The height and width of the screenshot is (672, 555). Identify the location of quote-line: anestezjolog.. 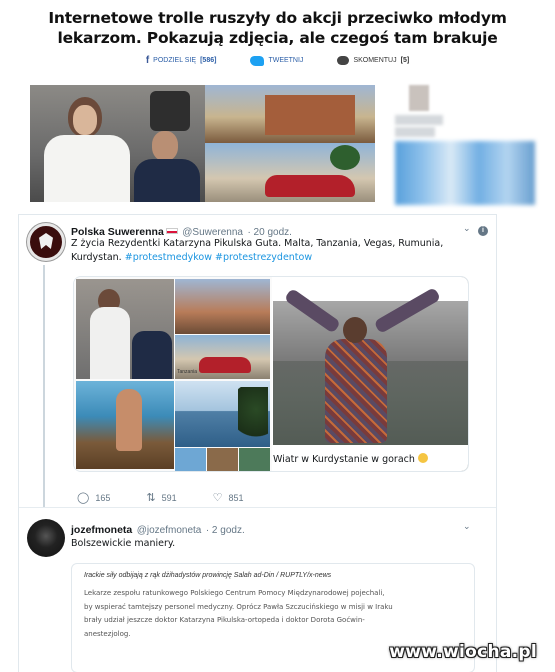
(107, 633).